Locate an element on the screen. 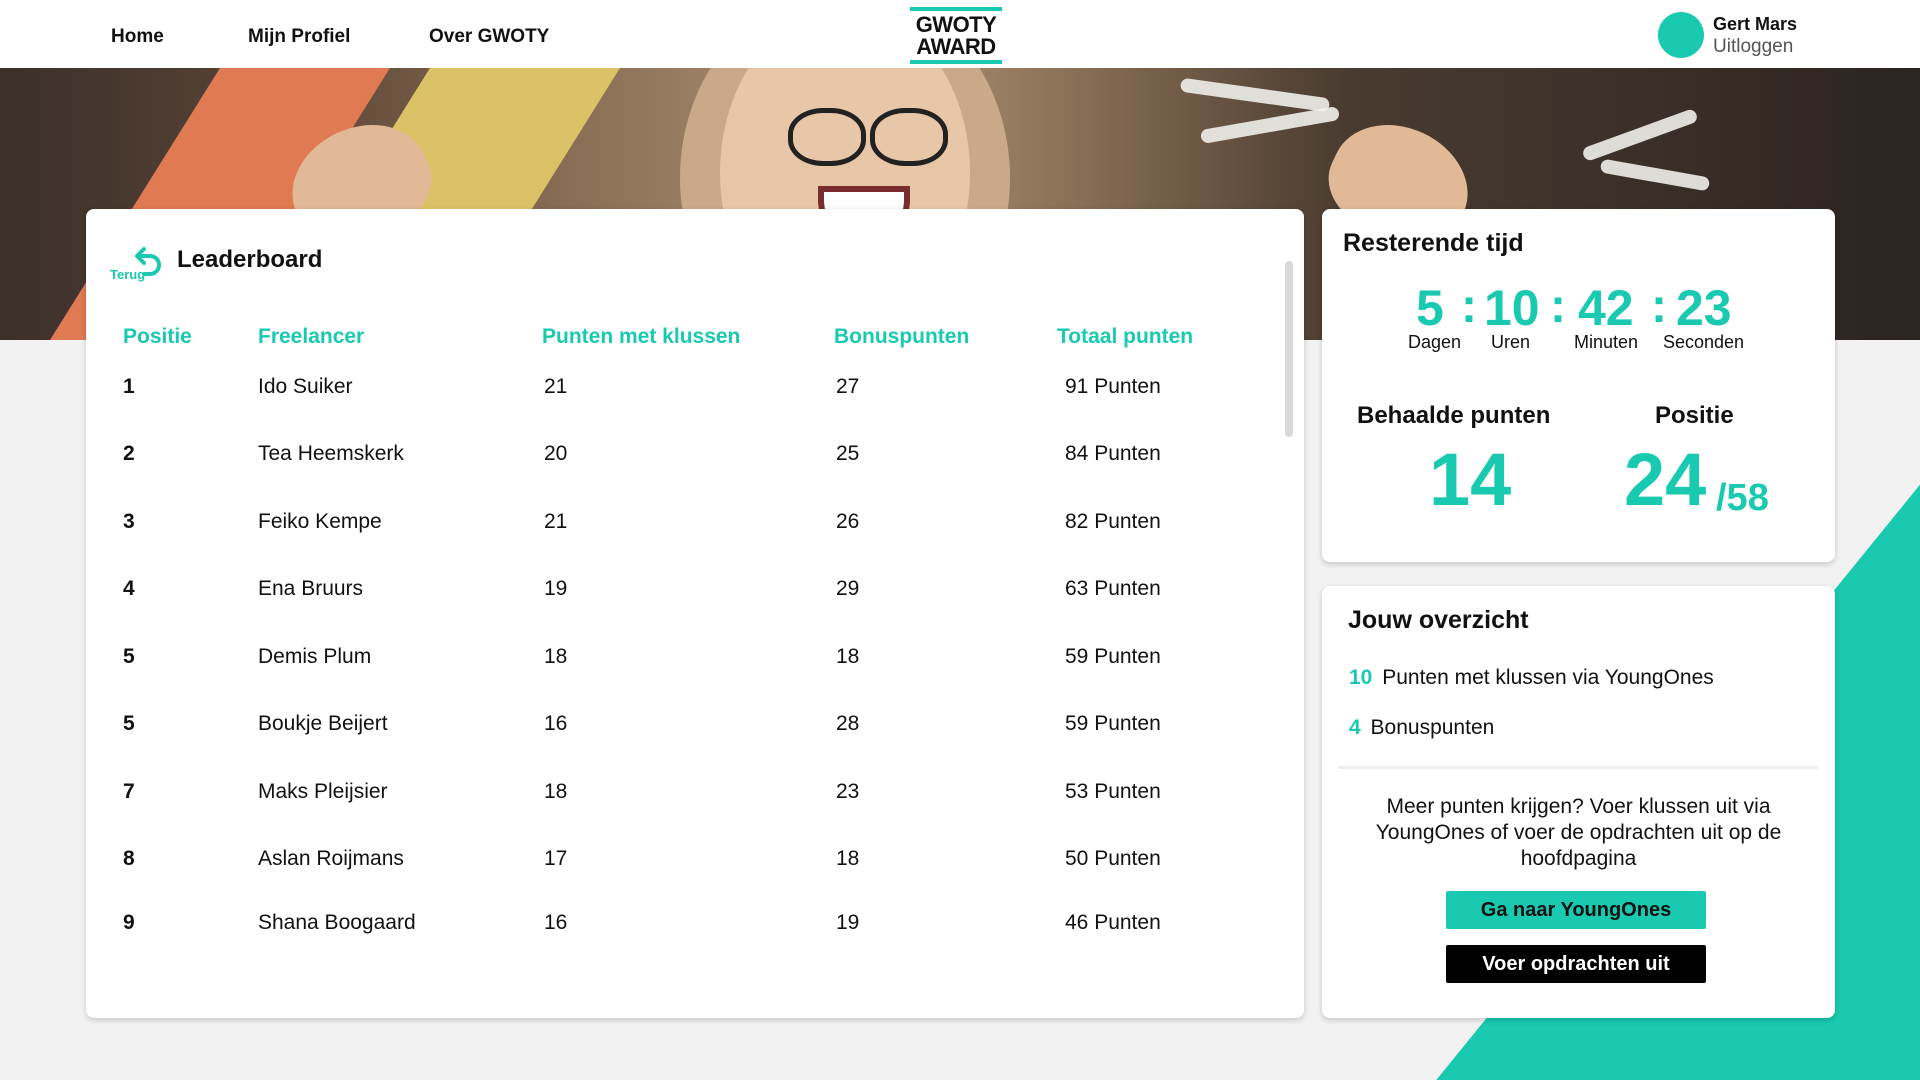  cell-position: 7 is located at coordinates (129, 791).